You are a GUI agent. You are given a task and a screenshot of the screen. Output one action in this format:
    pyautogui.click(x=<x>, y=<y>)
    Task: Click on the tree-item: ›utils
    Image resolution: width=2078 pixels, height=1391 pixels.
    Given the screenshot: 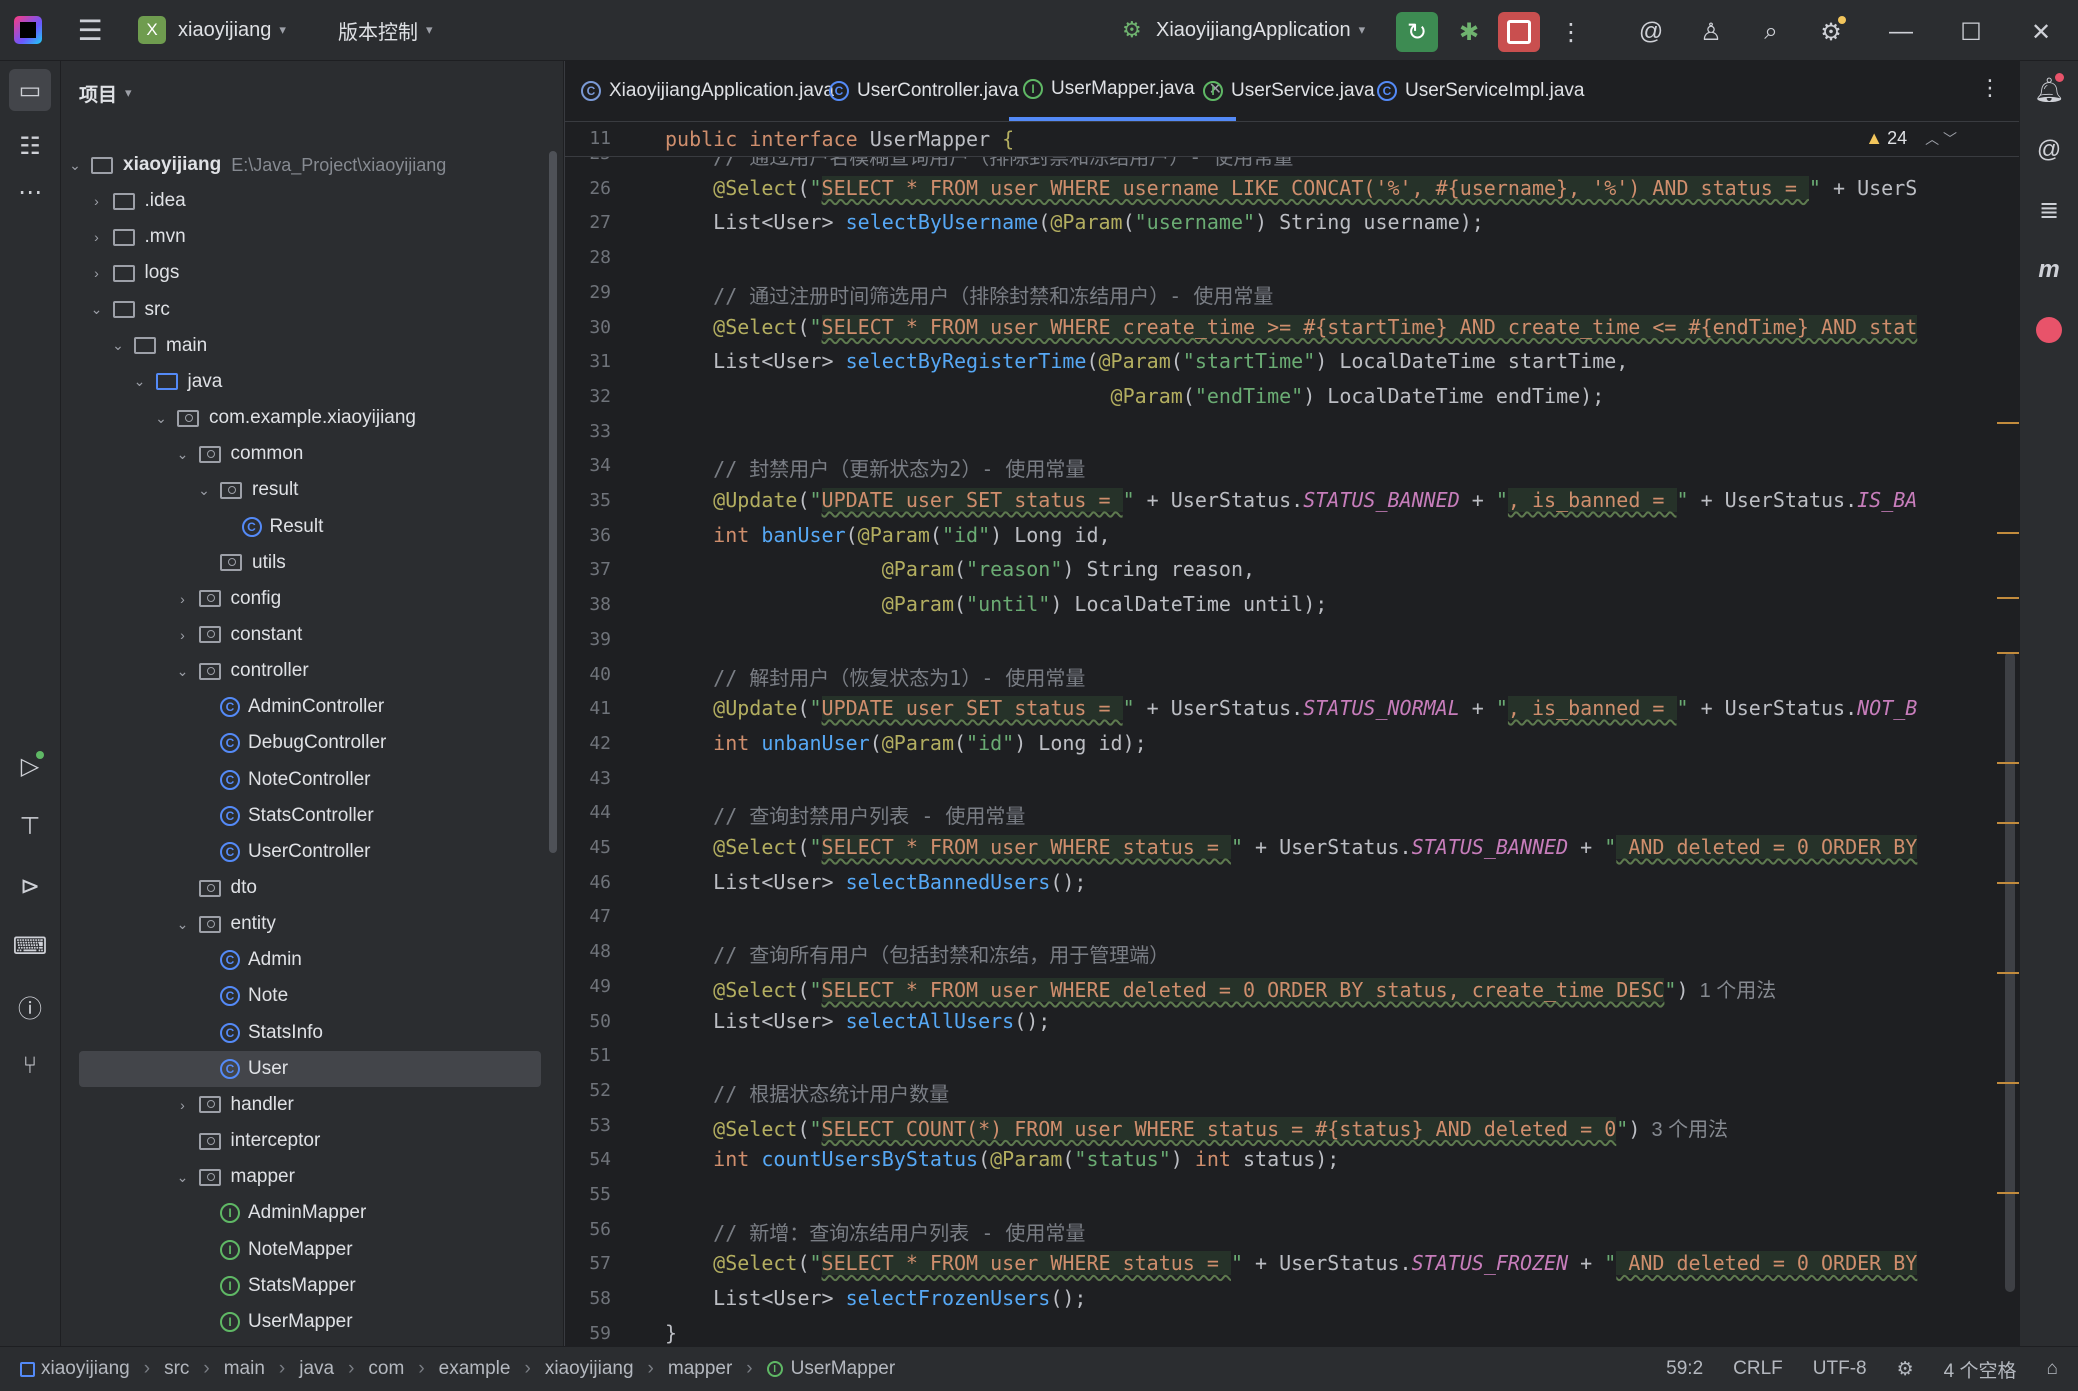 What is the action you would take?
    pyautogui.click(x=306, y=563)
    